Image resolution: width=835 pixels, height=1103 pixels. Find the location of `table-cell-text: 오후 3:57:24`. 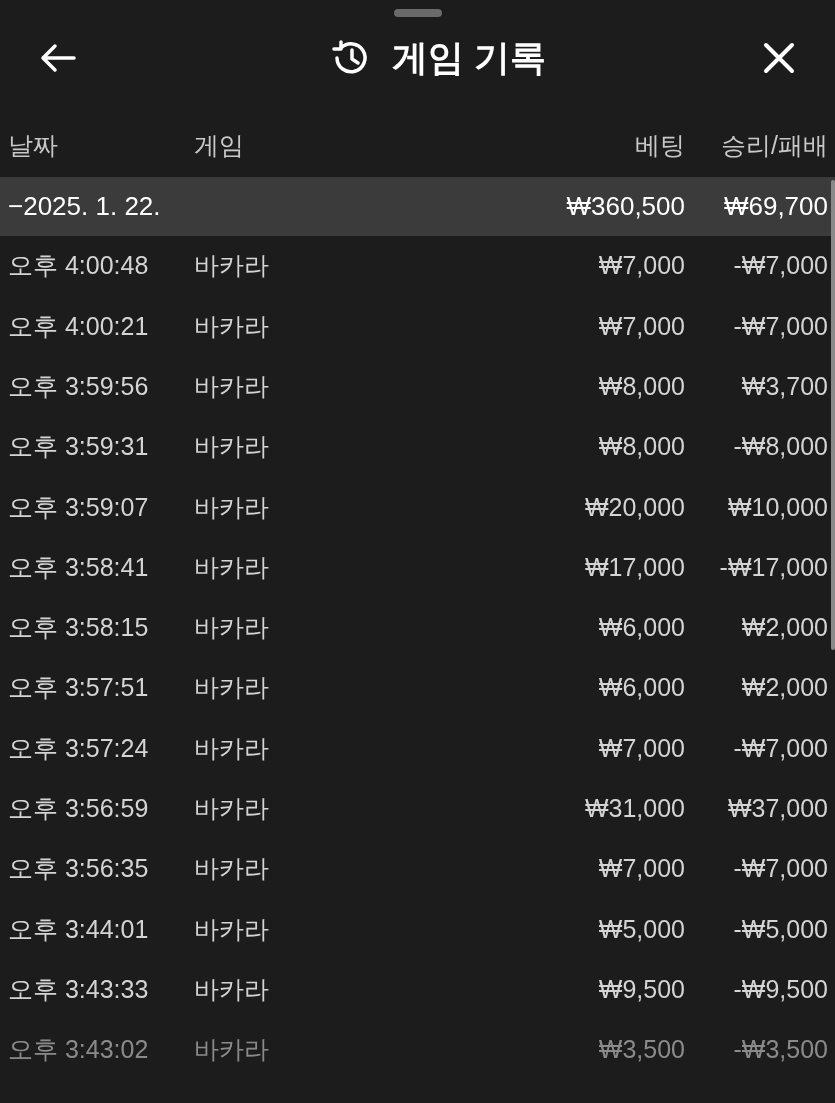

table-cell-text: 오후 3:57:24 is located at coordinates (79, 748).